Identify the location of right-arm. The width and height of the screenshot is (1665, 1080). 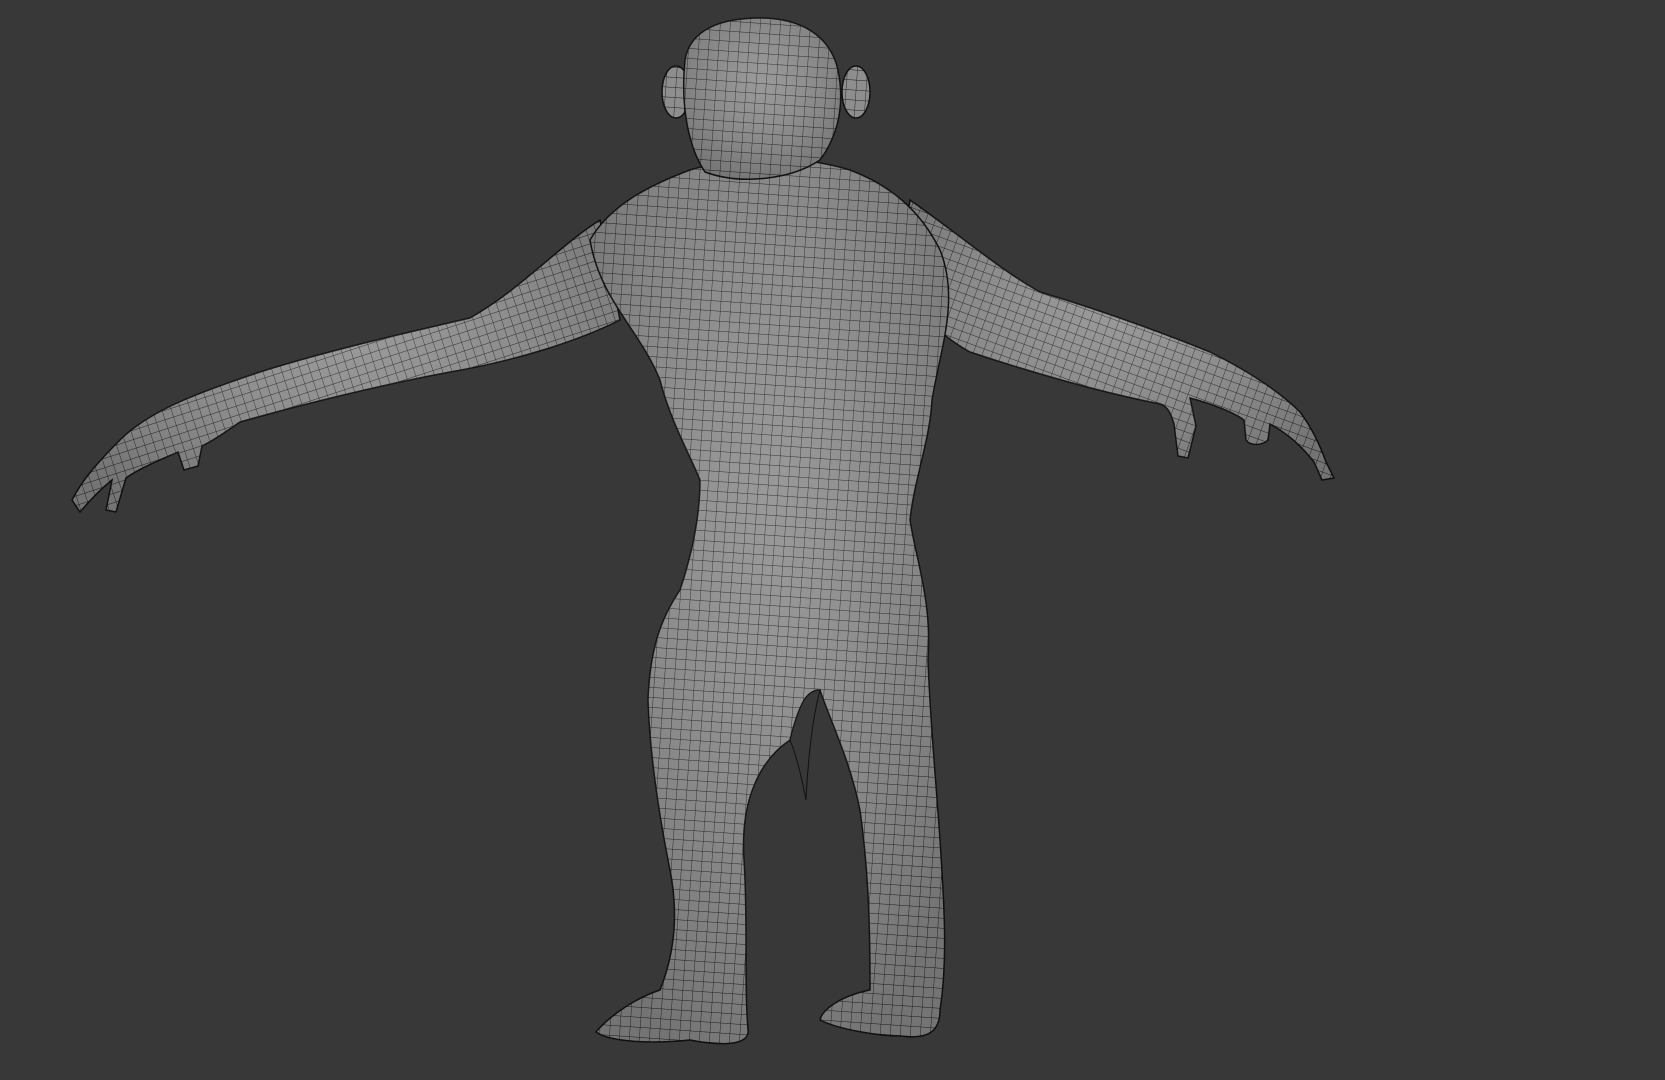
(1117, 339).